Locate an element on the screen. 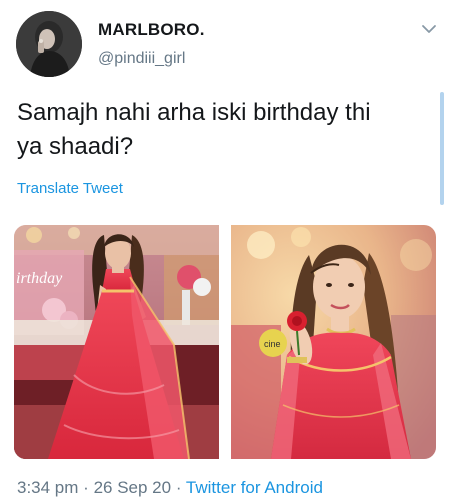 This screenshot has width=450, height=503. badge-text: cine is located at coordinates (272, 344).